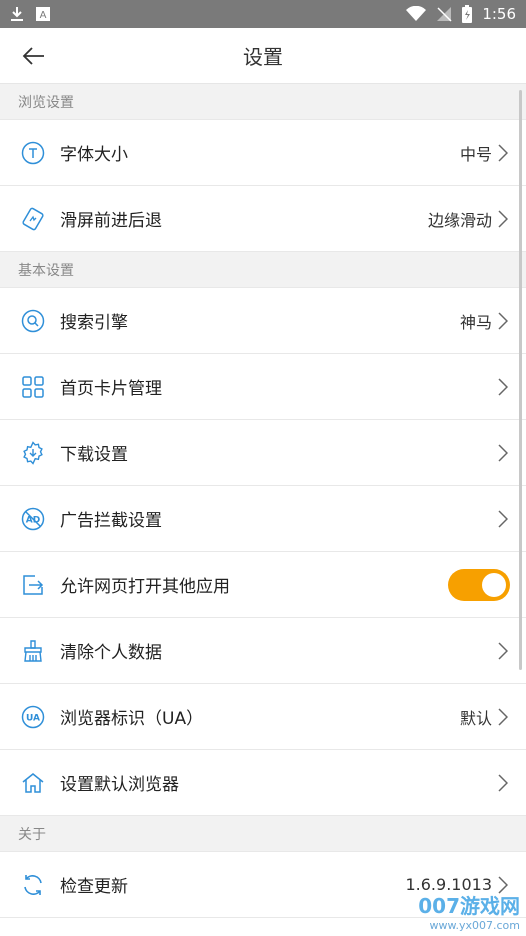  Describe the element at coordinates (33, 885) in the screenshot. I see `refresh-icon` at that location.